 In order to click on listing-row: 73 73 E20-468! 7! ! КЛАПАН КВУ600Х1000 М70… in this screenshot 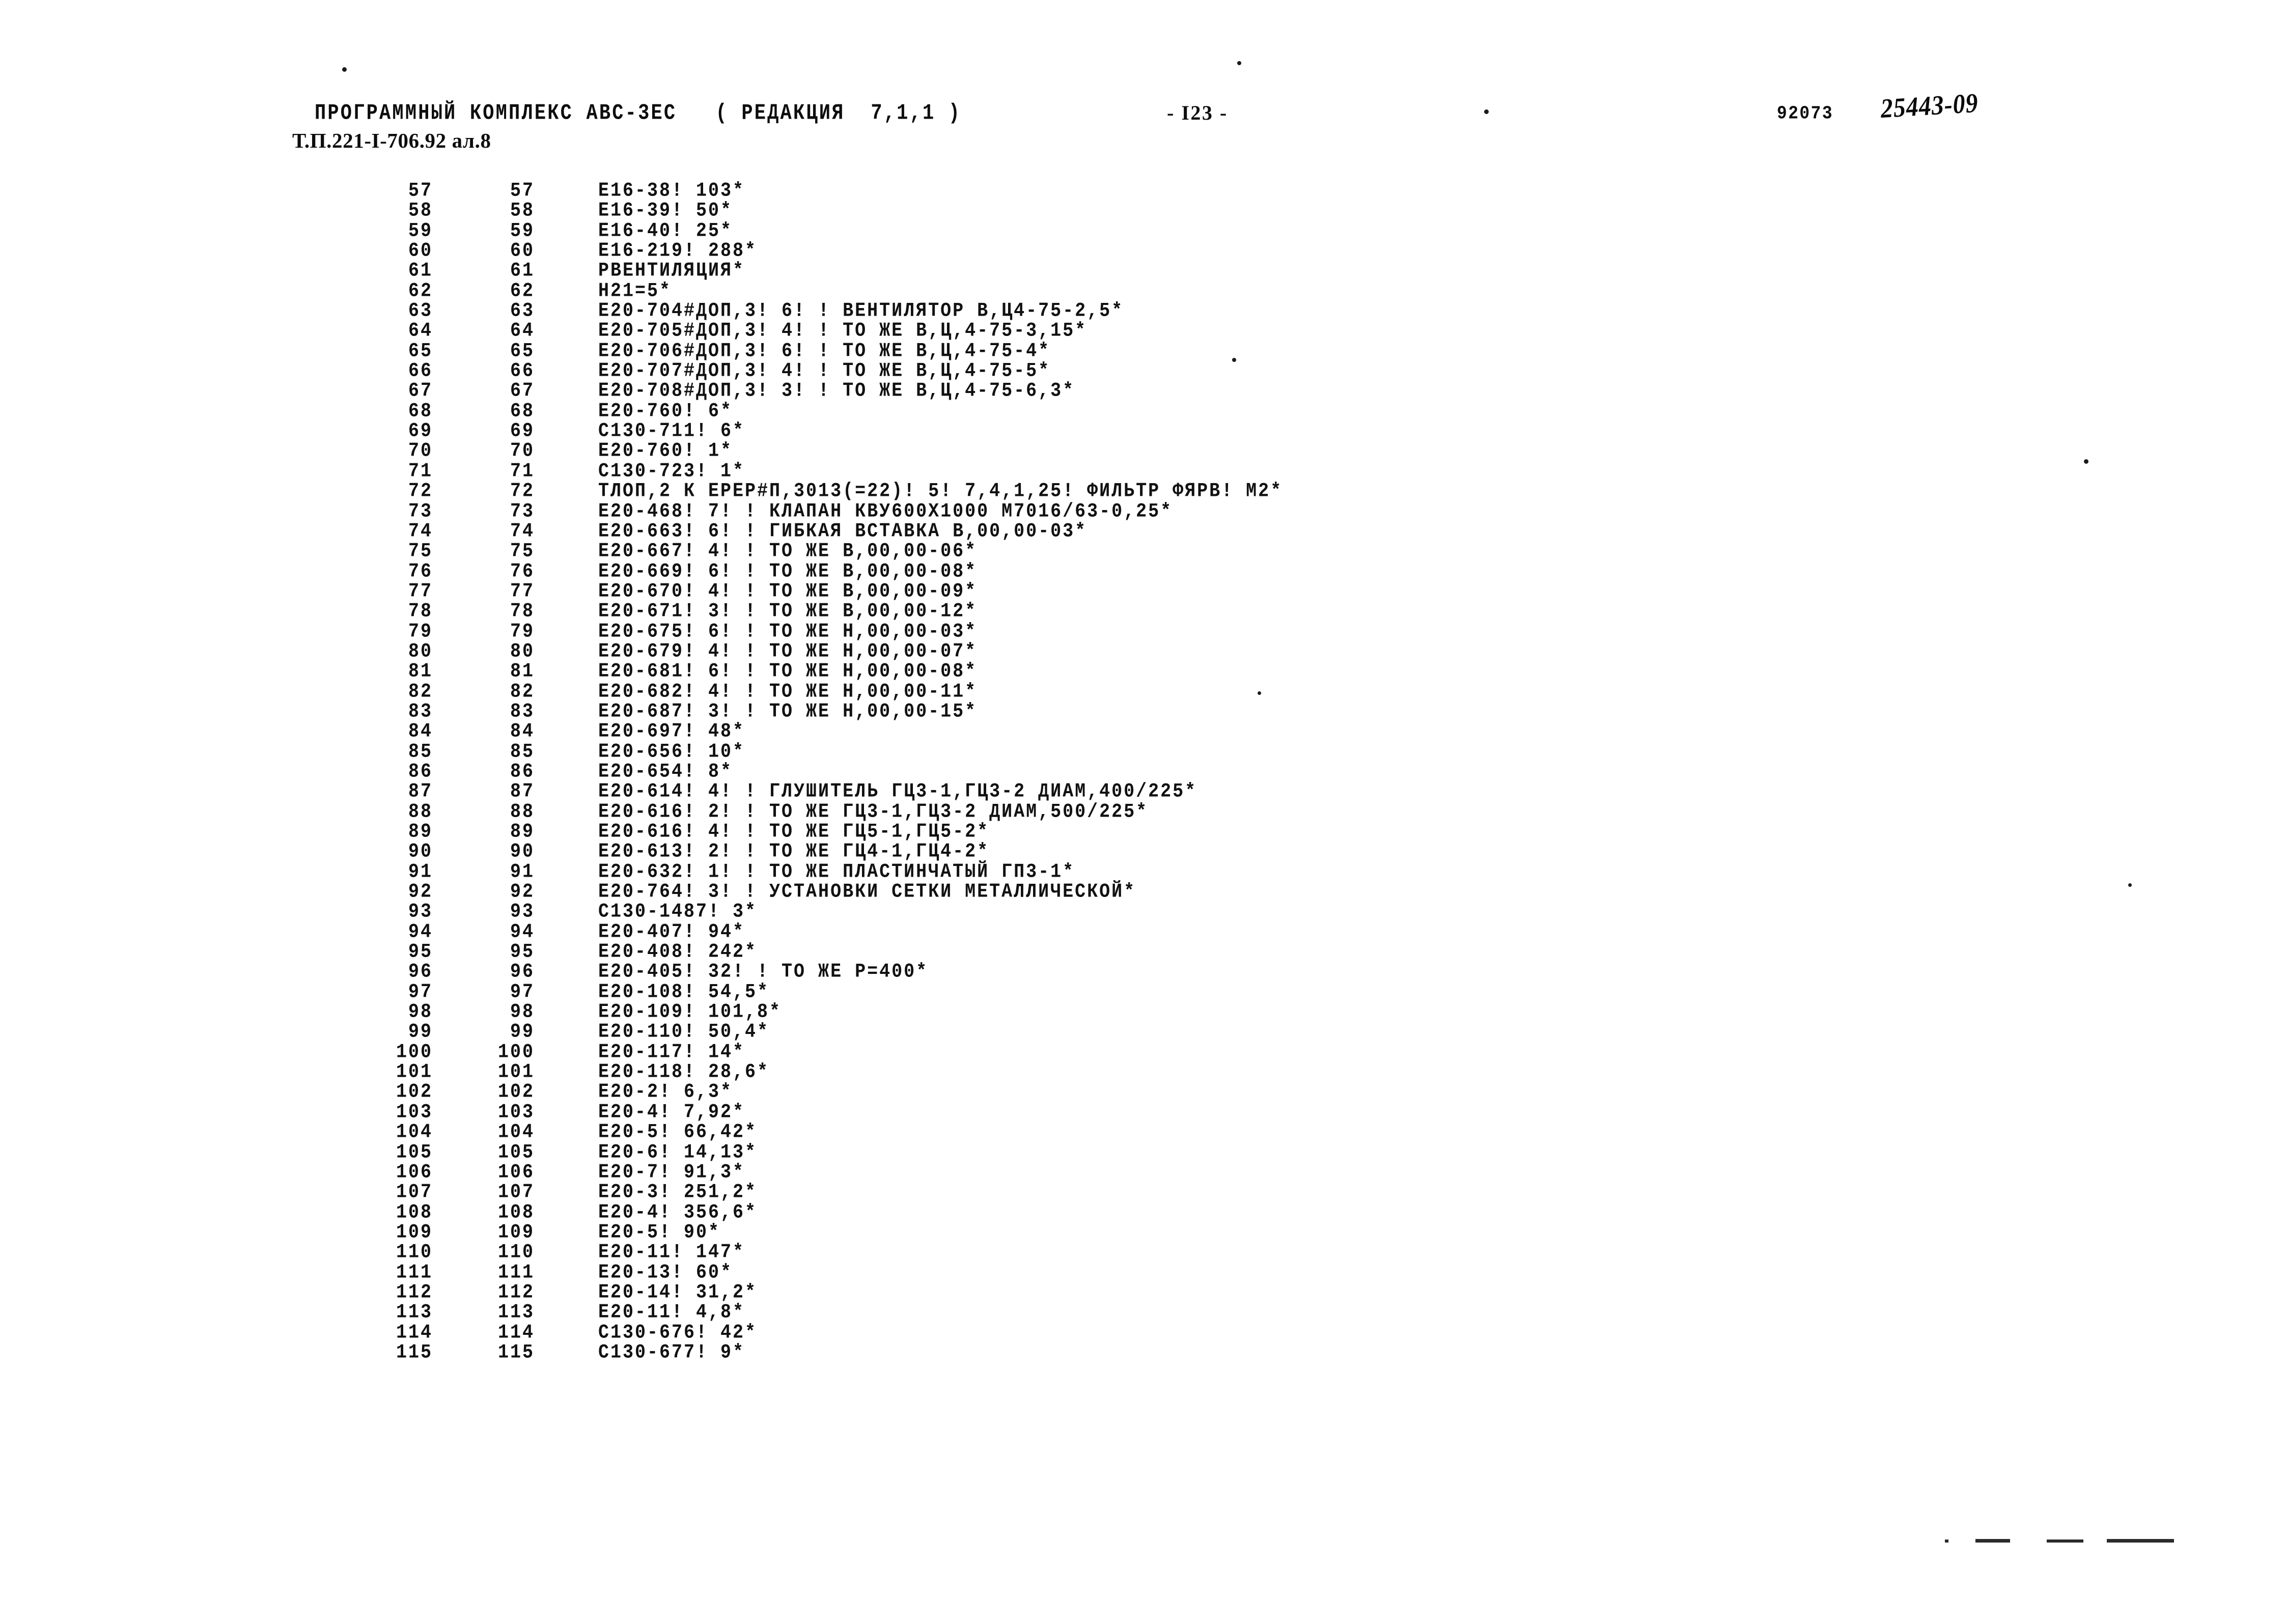, I will do `click(1142, 511)`.